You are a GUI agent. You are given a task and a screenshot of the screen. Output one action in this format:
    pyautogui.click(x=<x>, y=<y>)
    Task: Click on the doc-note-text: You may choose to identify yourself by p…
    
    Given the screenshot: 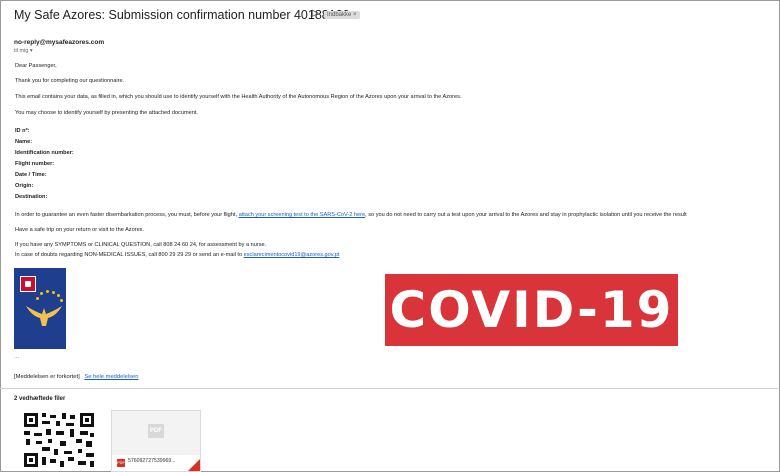 What is the action you would take?
    pyautogui.click(x=106, y=113)
    